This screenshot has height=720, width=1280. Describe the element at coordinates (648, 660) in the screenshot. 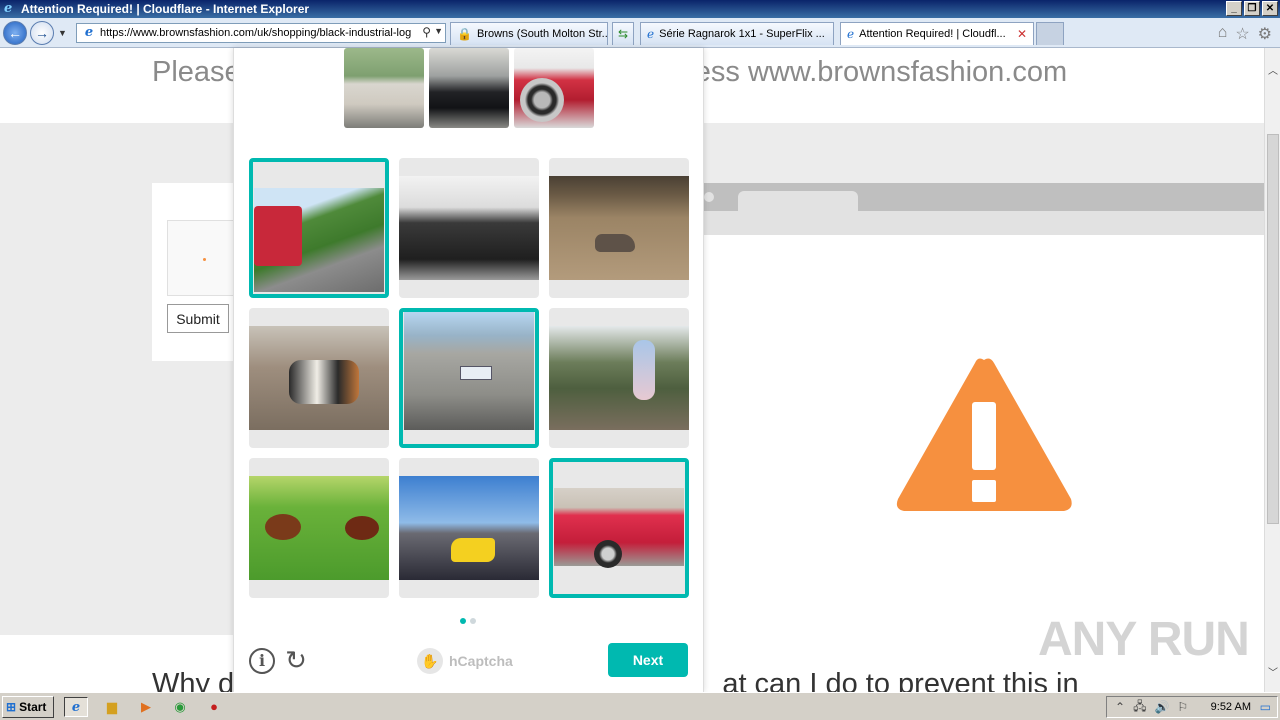

I see `next-button: Next` at that location.